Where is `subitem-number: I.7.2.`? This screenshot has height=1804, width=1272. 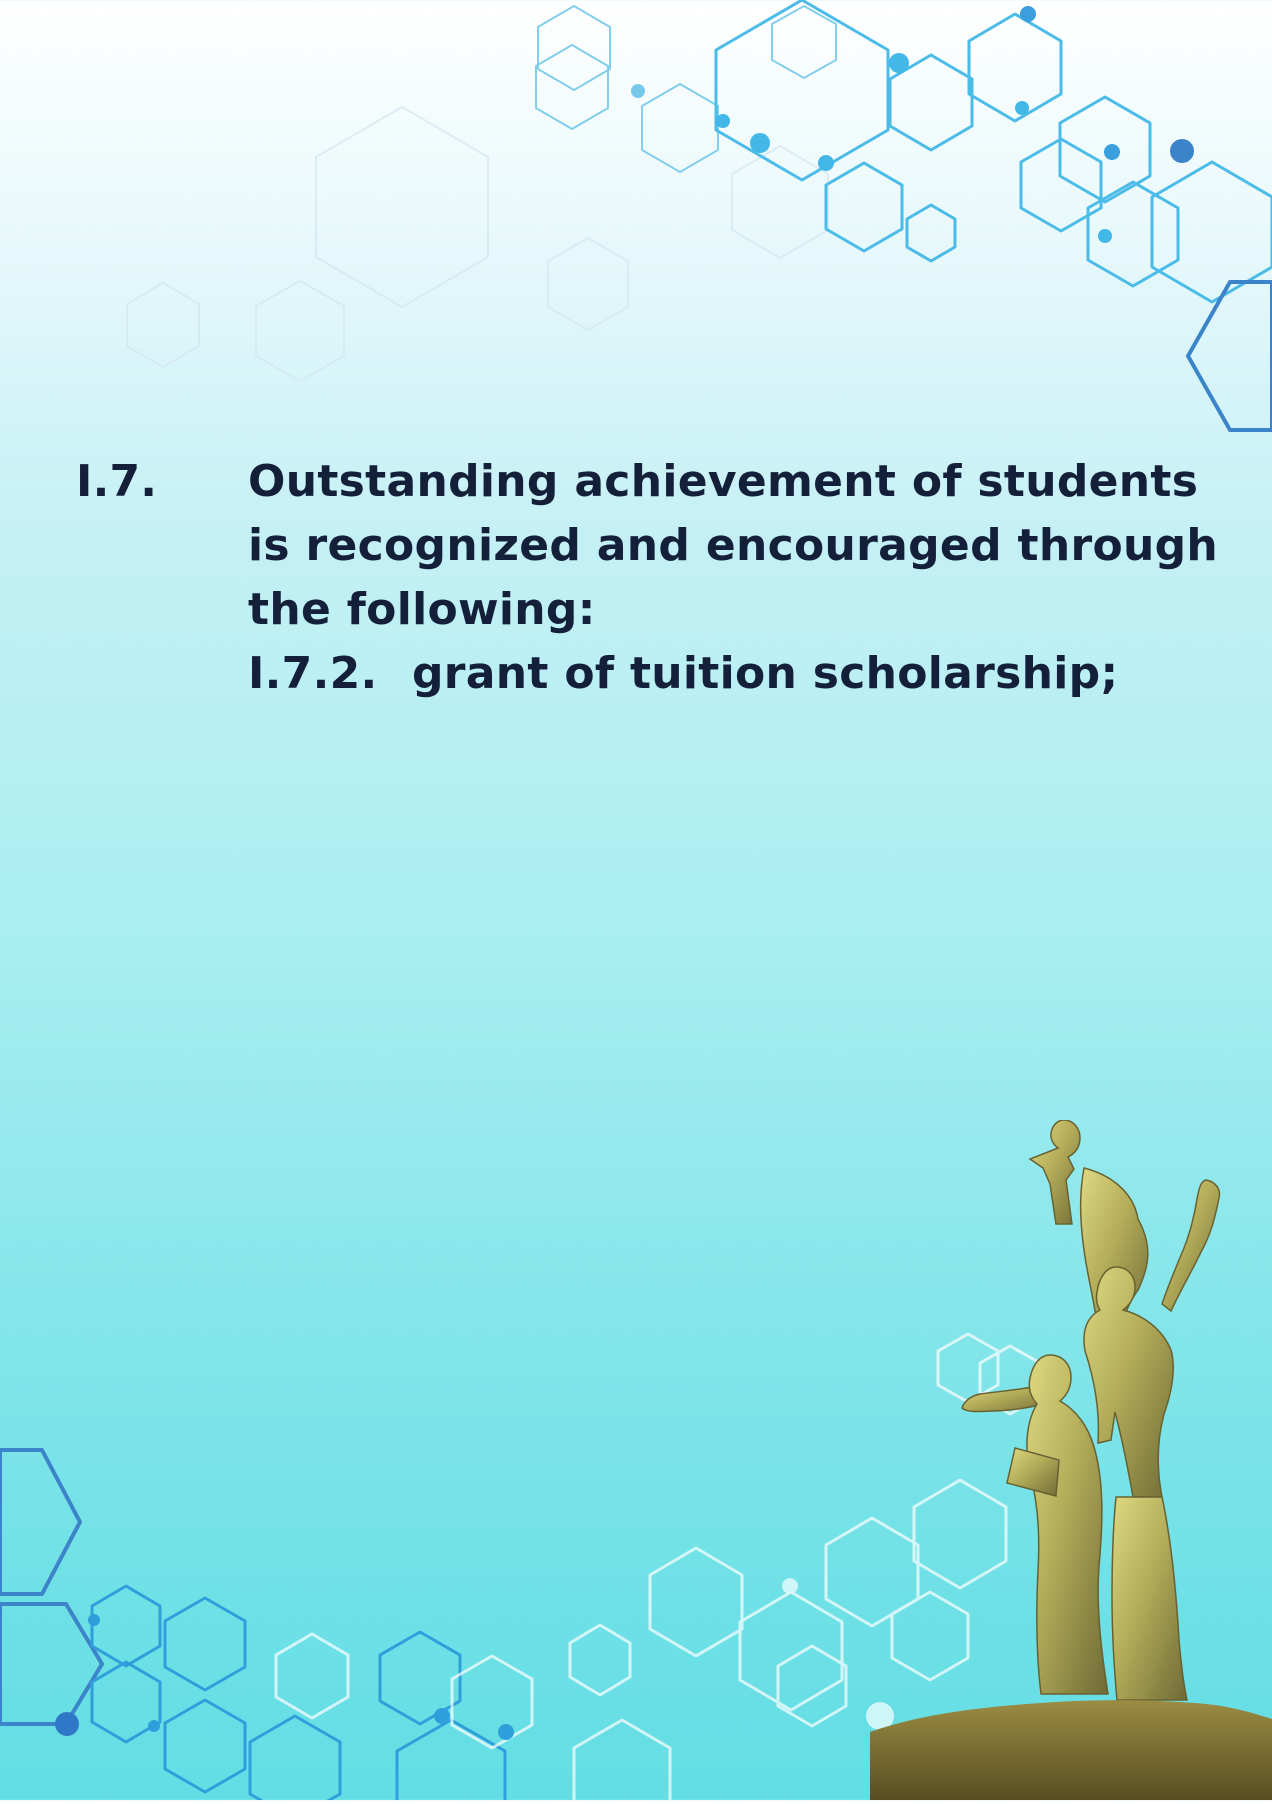
subitem-number: I.7.2. is located at coordinates (313, 673).